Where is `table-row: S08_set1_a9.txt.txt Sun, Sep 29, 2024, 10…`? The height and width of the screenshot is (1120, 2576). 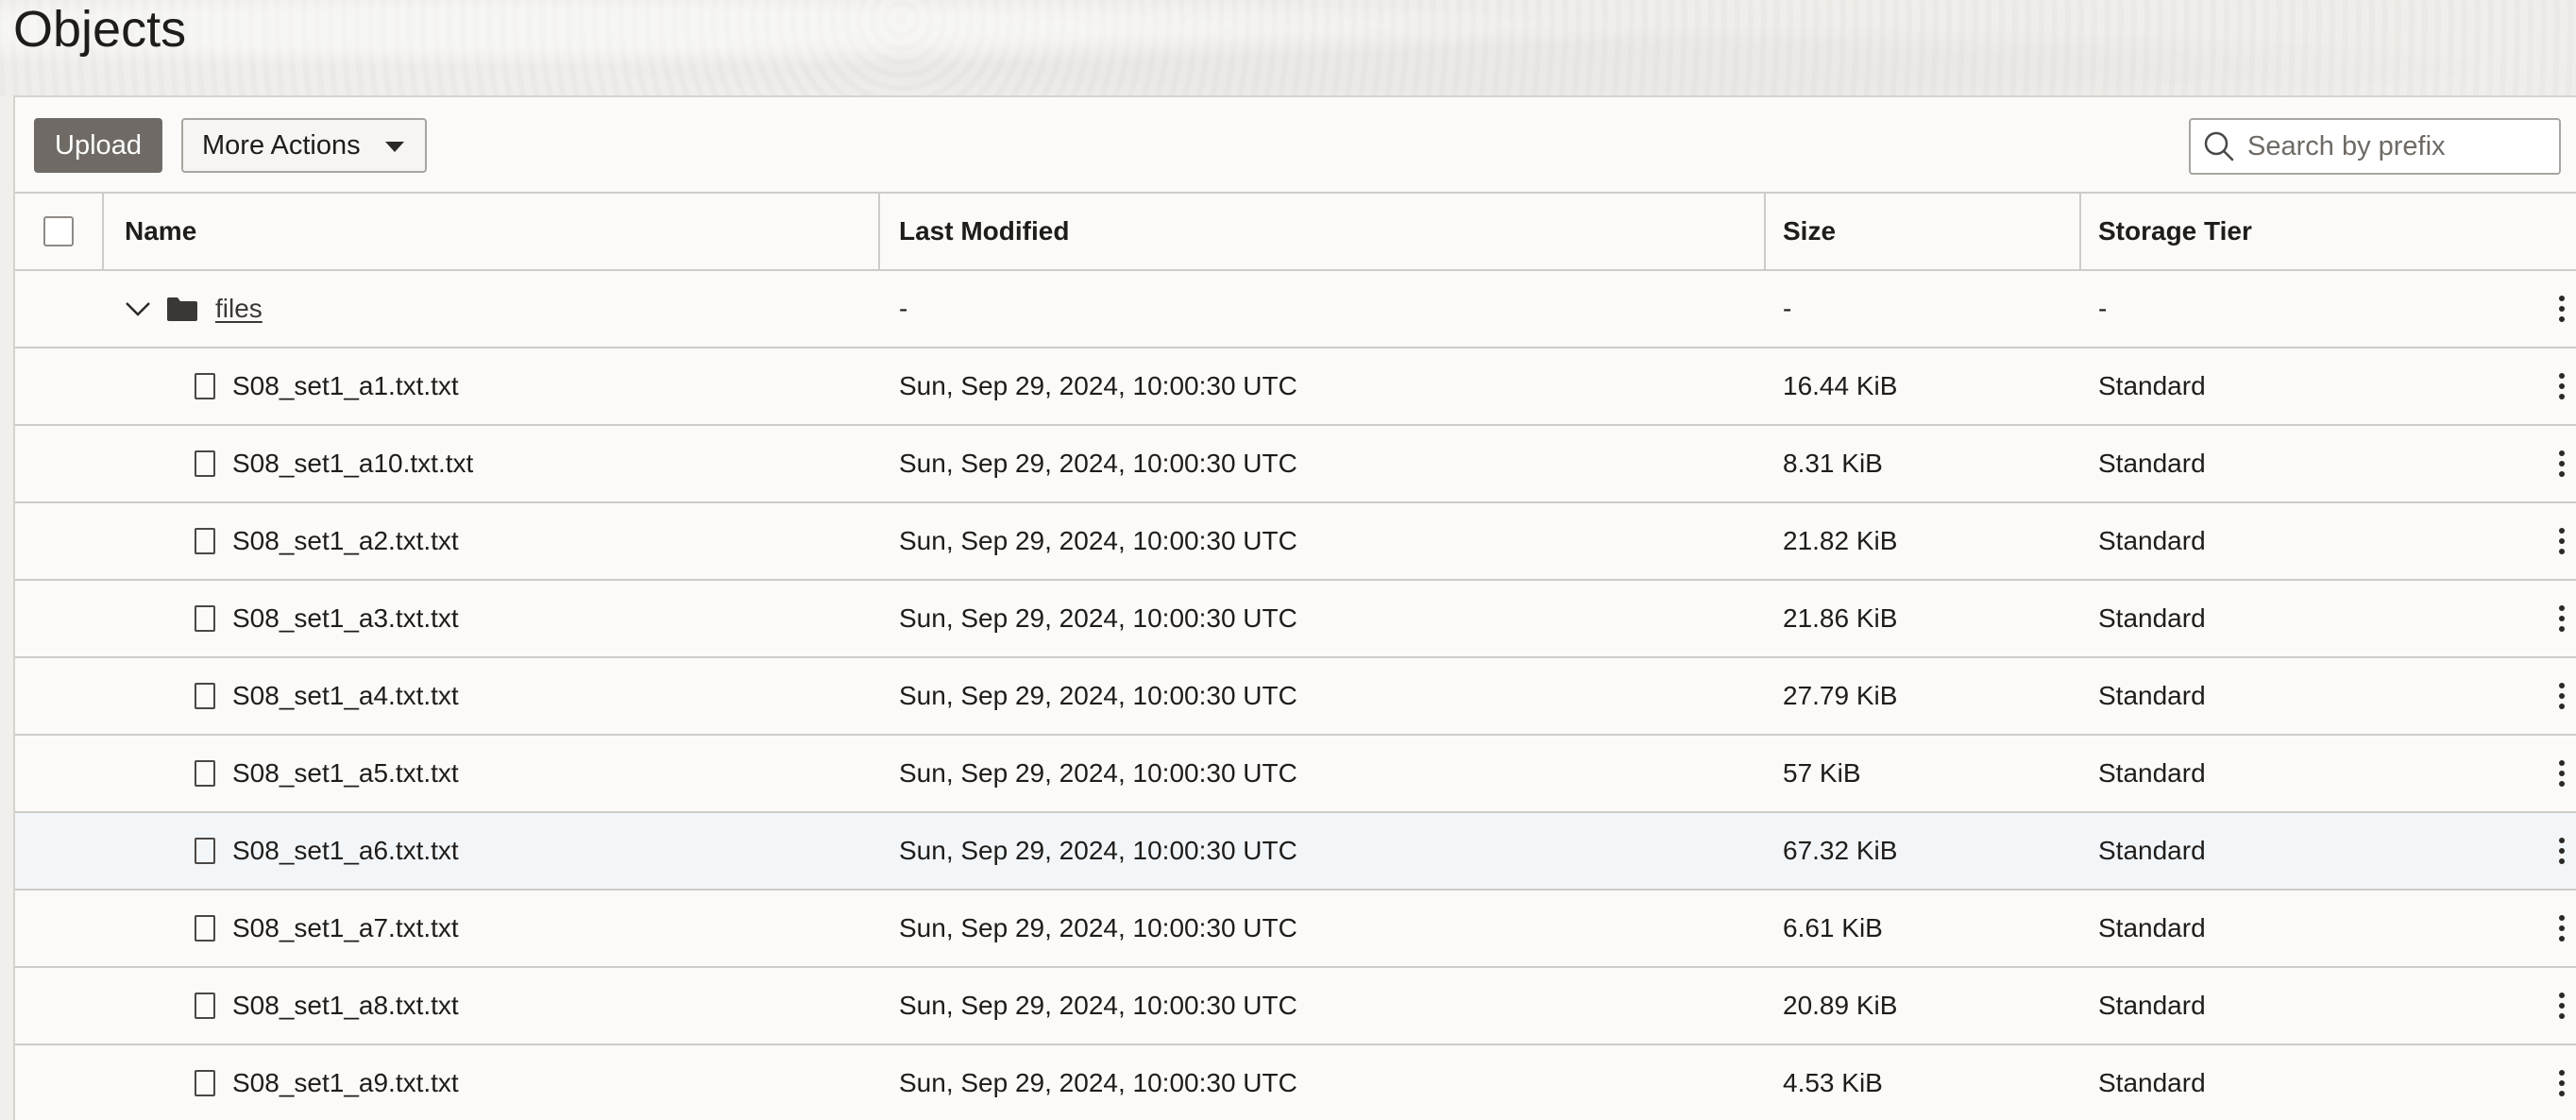
table-row: S08_set1_a9.txt.txt Sun, Sep 29, 2024, 10… is located at coordinates (1295, 1082).